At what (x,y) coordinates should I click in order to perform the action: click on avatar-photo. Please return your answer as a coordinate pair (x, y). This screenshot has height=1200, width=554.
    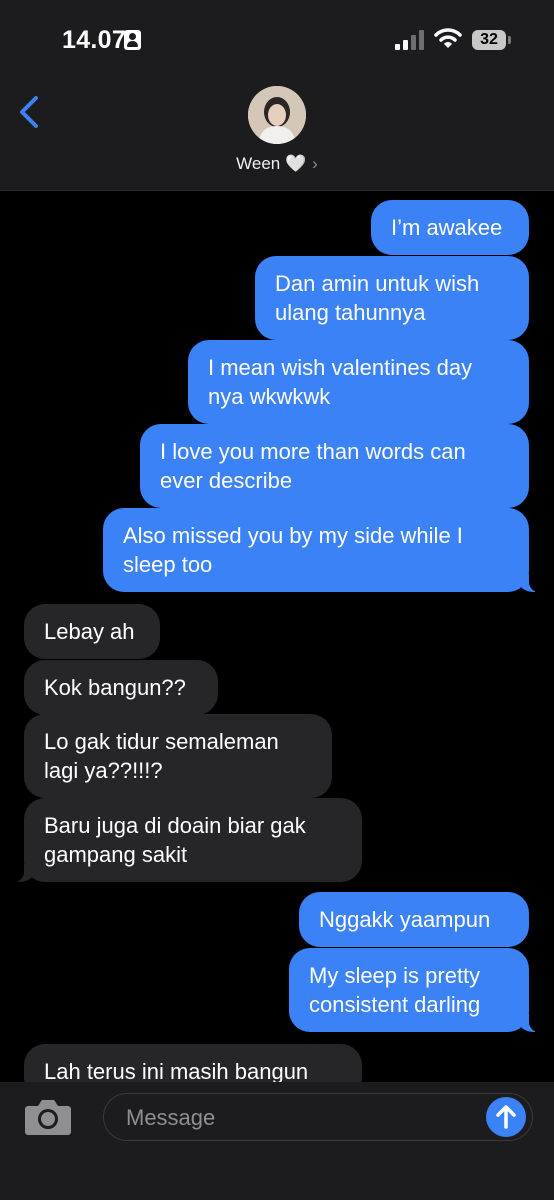
    Looking at the image, I should click on (277, 115).